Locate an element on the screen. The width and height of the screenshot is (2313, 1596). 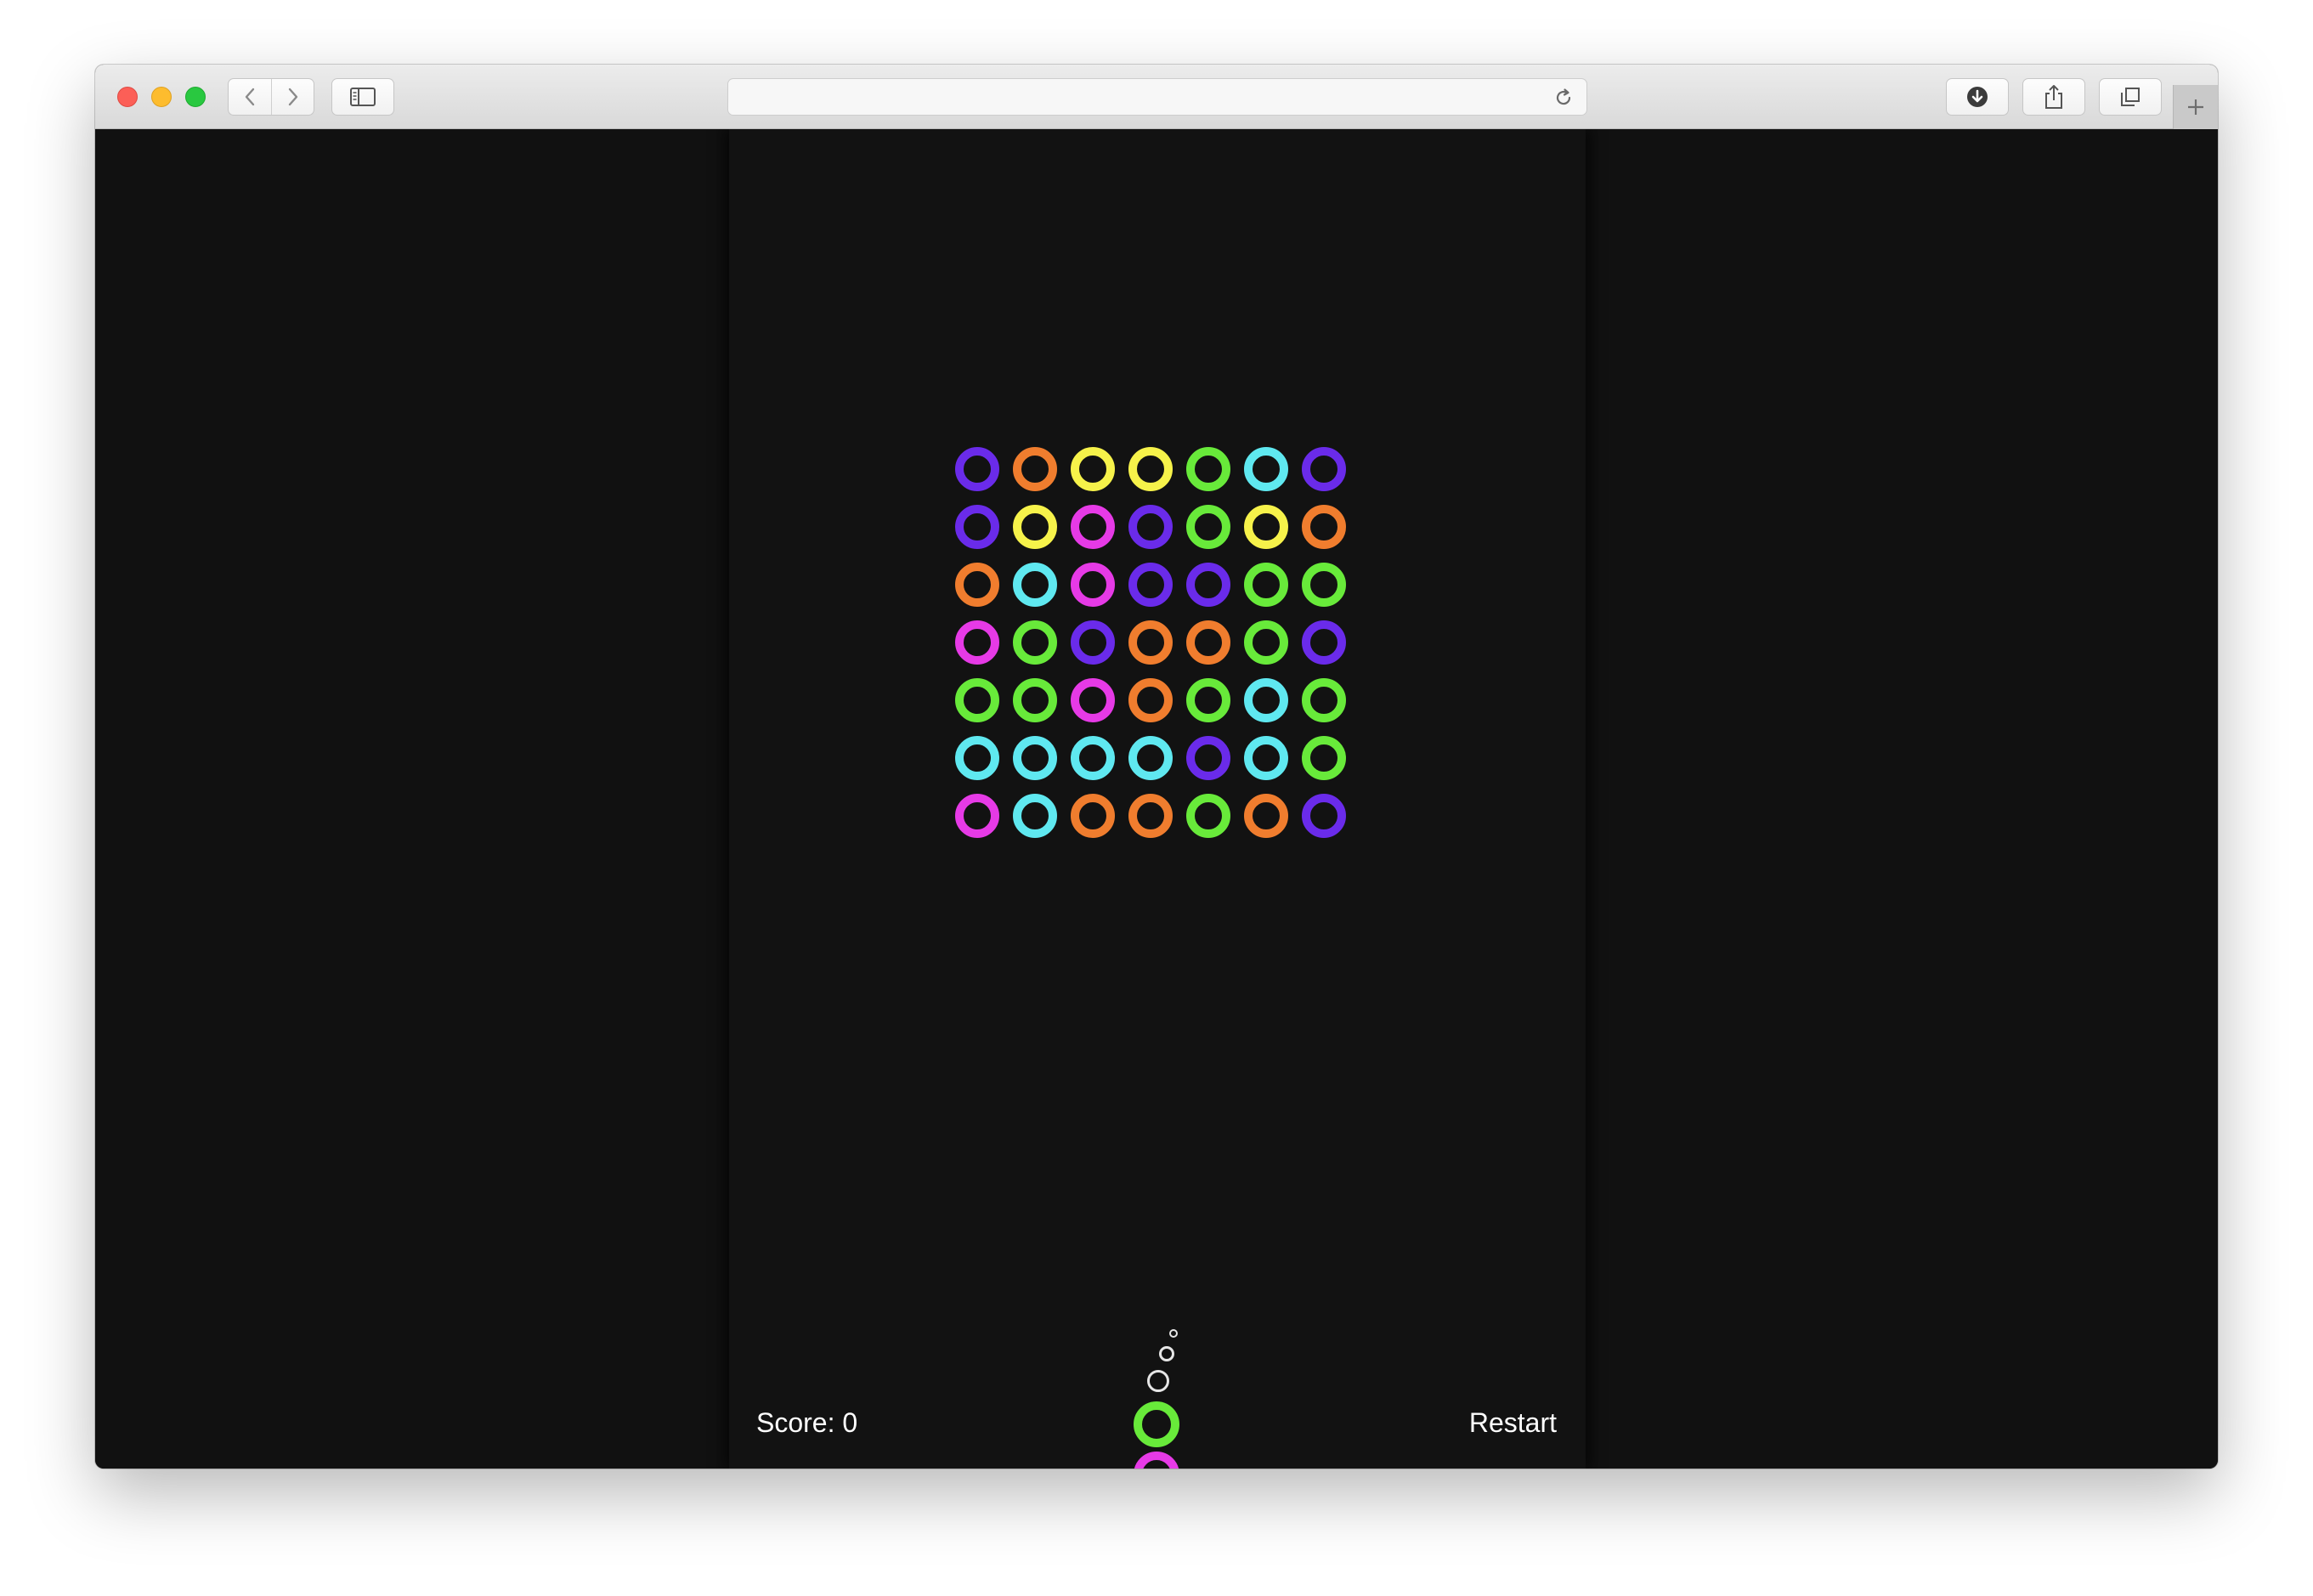
plus-icon is located at coordinates (2195, 107).